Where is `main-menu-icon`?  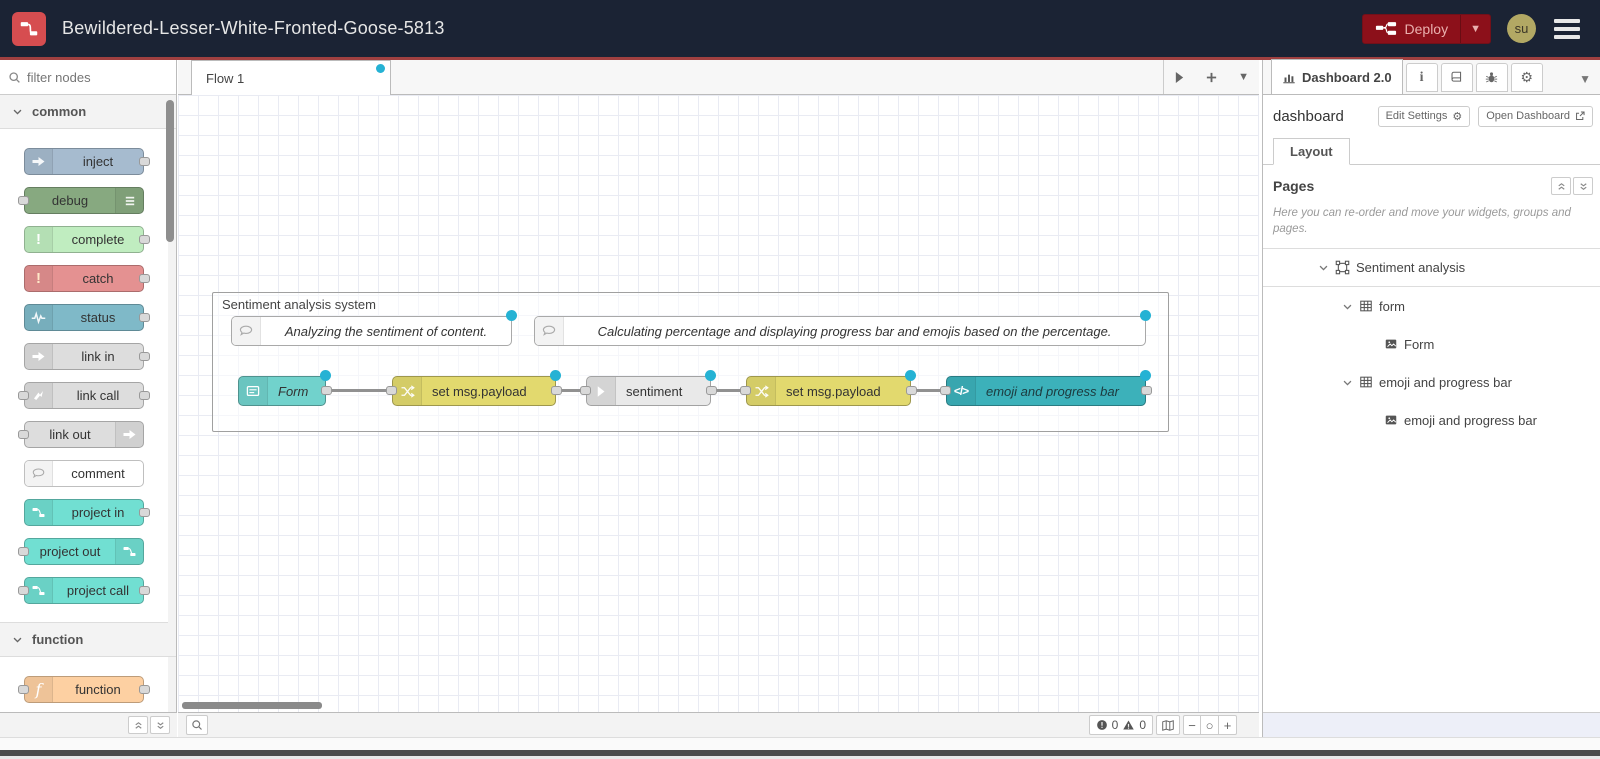
main-menu-icon is located at coordinates (1567, 29).